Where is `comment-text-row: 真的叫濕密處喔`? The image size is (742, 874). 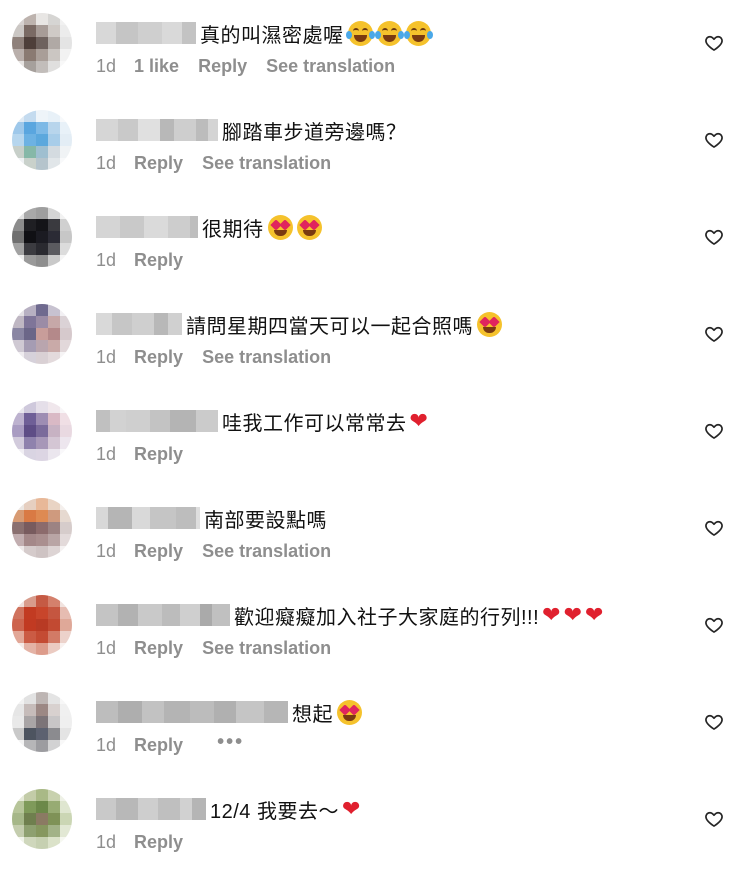 comment-text-row: 真的叫濕密處喔 is located at coordinates (264, 33).